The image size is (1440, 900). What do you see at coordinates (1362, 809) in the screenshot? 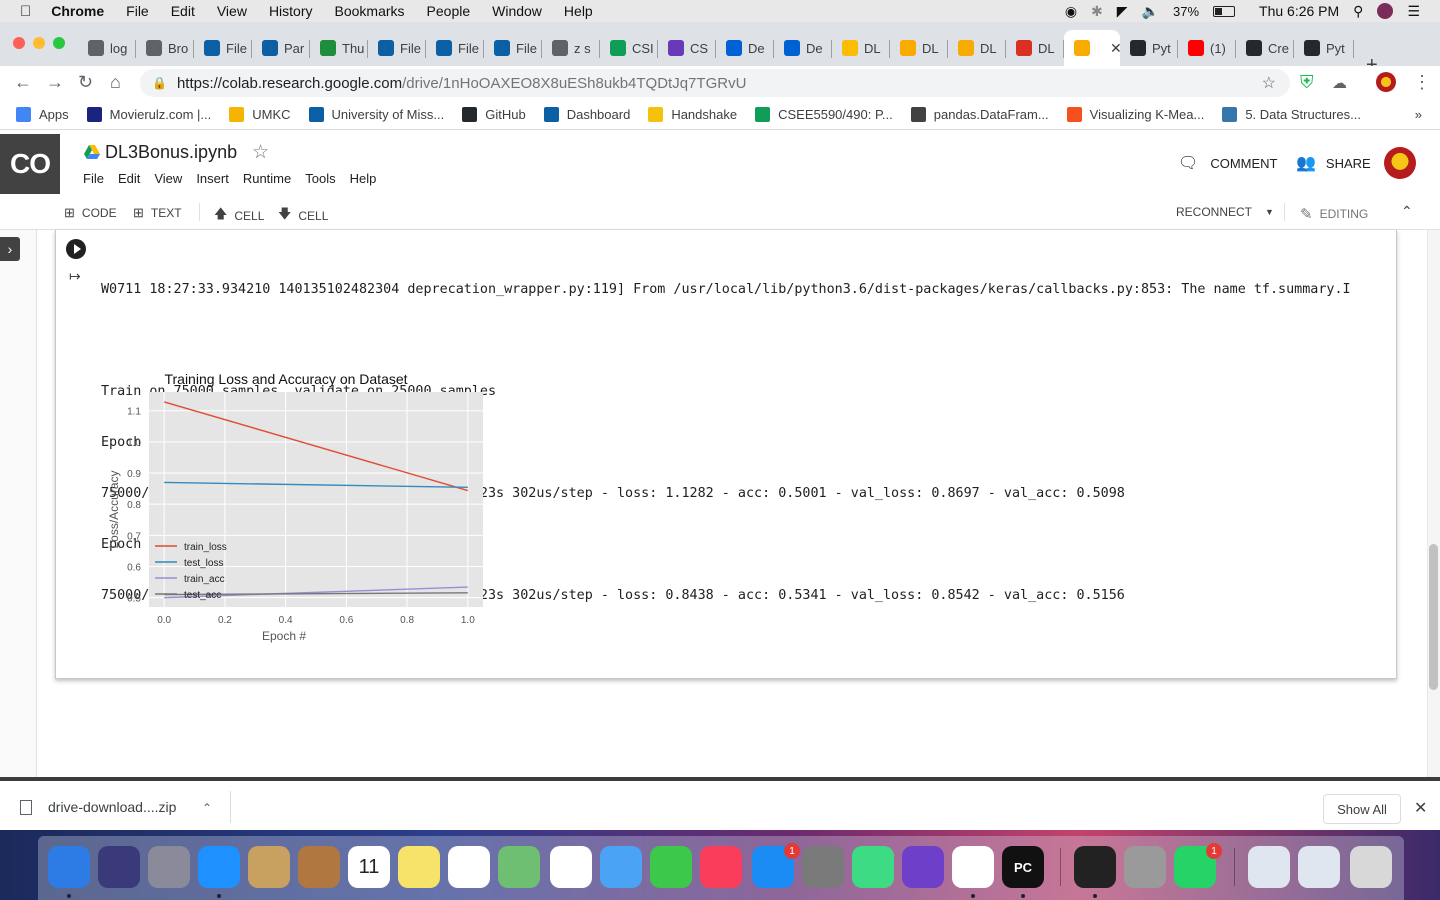
I see `show-all-button: Show All` at bounding box center [1362, 809].